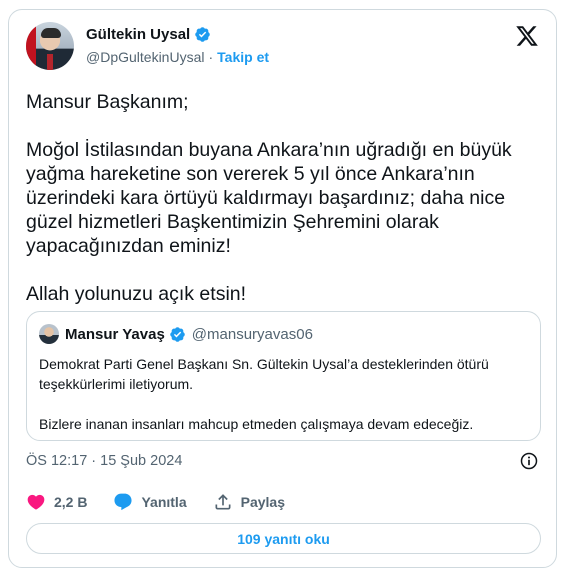 This screenshot has height=574, width=561. What do you see at coordinates (50, 62) in the screenshot?
I see `avatar-tie-detail` at bounding box center [50, 62].